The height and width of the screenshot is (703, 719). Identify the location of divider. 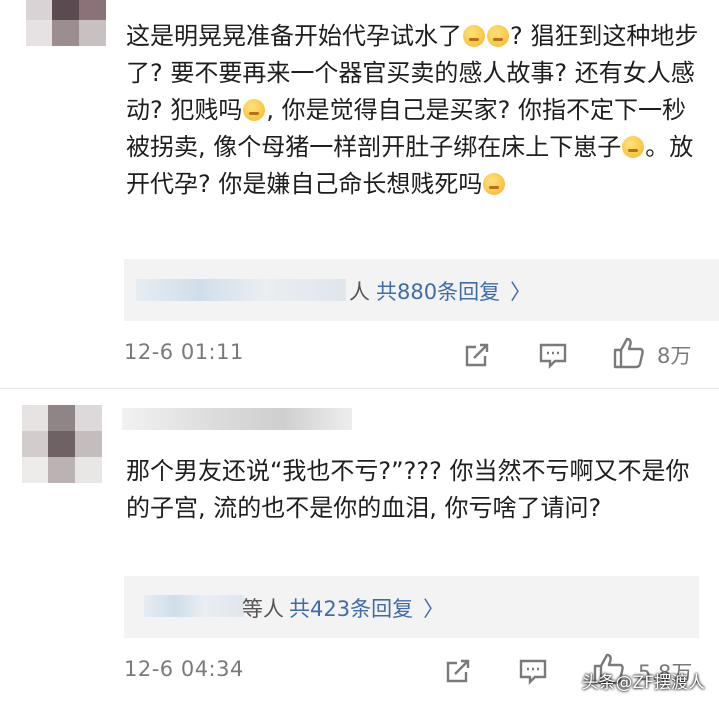
(359, 388).